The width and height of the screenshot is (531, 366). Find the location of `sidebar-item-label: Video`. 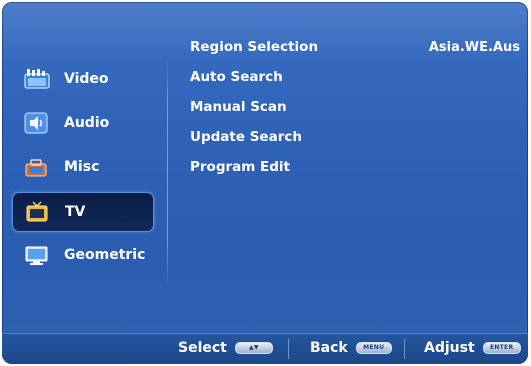

sidebar-item-label: Video is located at coordinates (86, 79).